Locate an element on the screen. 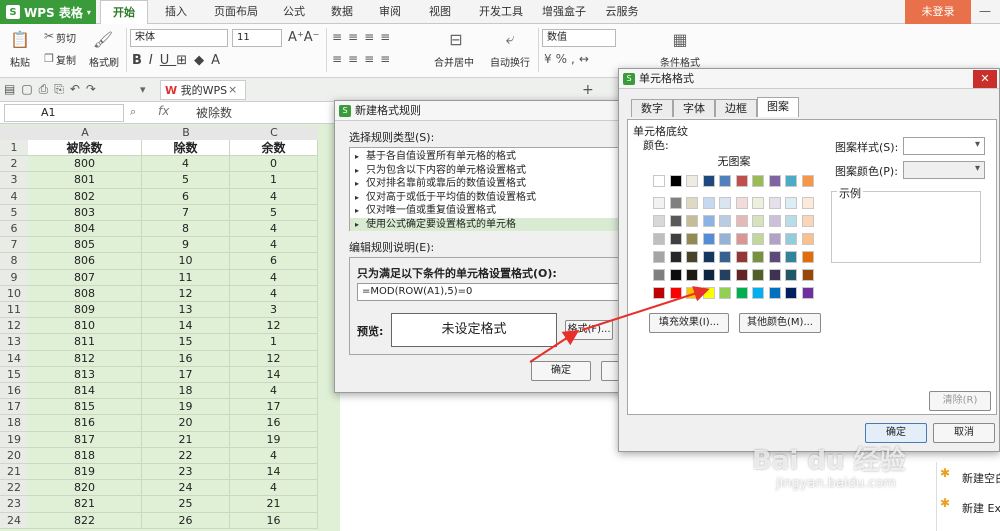 The image size is (1000, 531). annotation-arrows is located at coordinates (619, 324).